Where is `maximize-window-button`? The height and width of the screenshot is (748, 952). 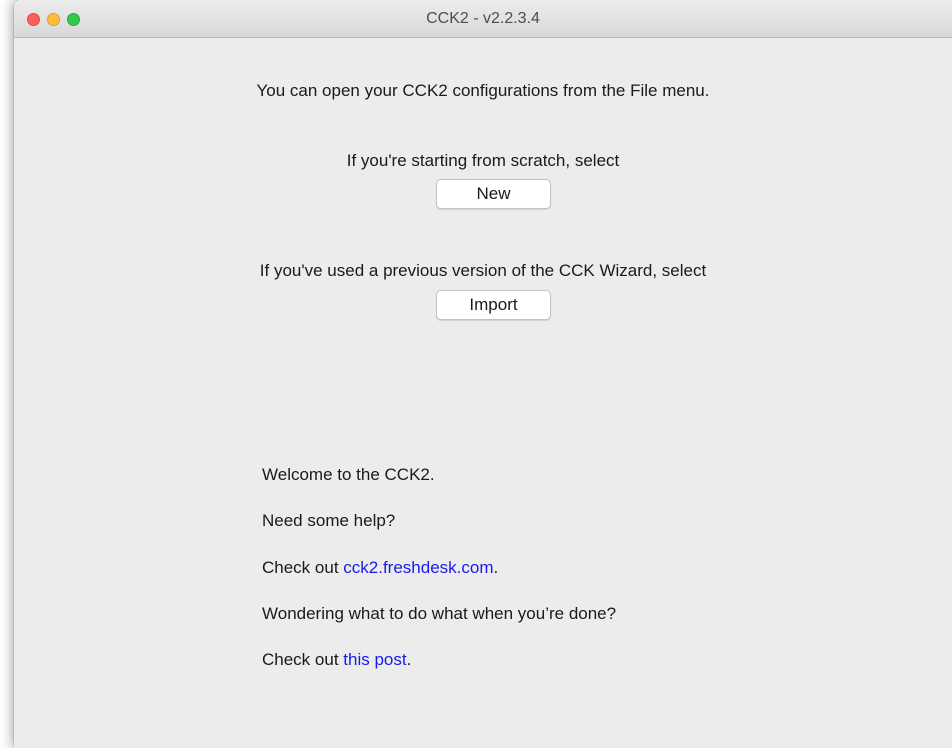 maximize-window-button is located at coordinates (73, 19).